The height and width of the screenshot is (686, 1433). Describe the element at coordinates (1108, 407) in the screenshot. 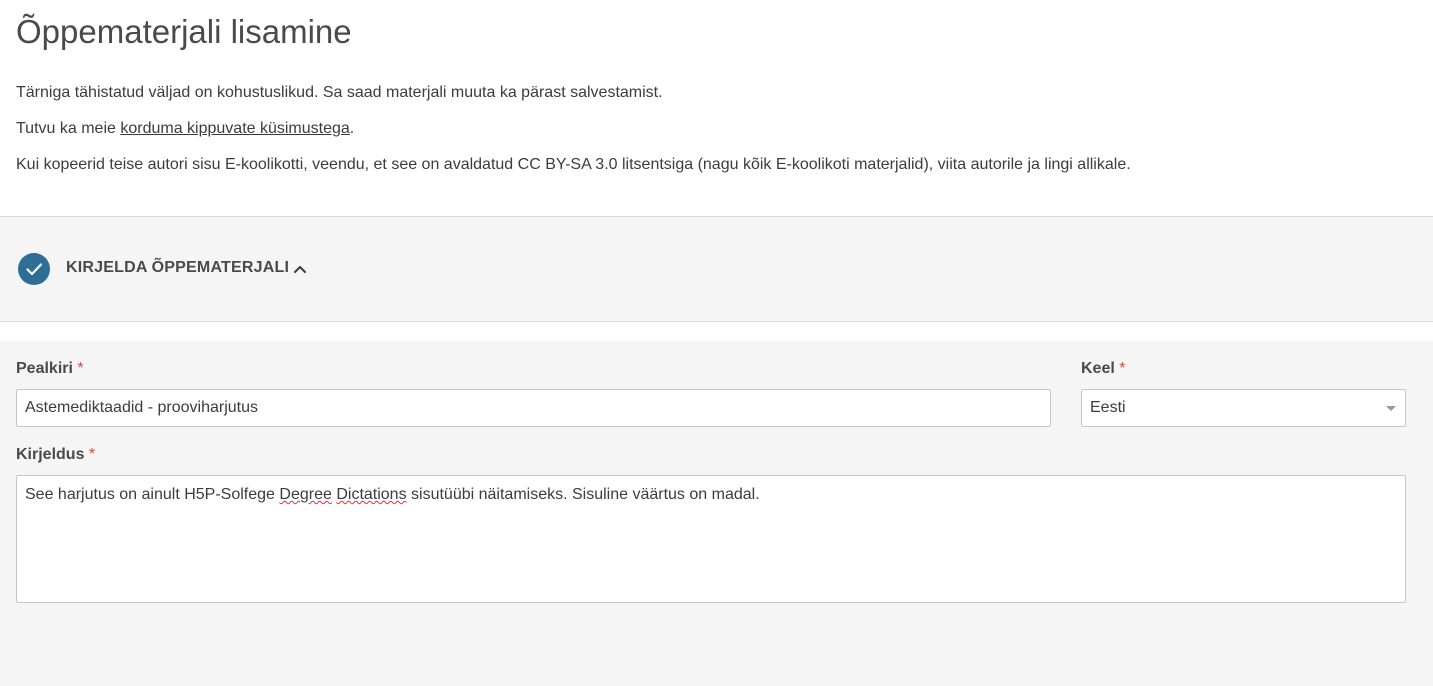

I see `language-select-value: Eesti` at that location.